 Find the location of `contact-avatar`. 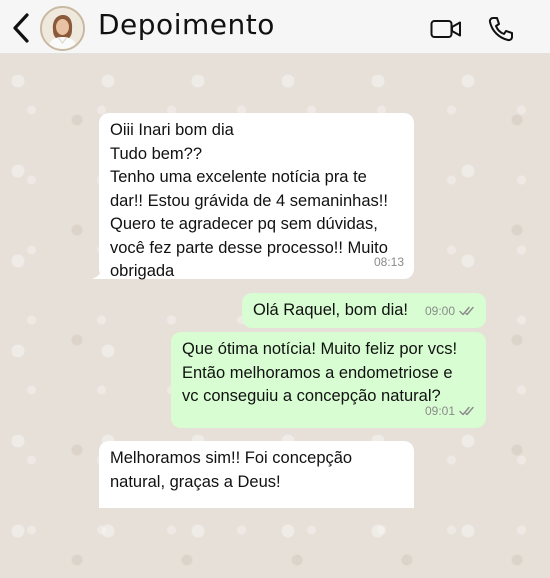

contact-avatar is located at coordinates (62, 28).